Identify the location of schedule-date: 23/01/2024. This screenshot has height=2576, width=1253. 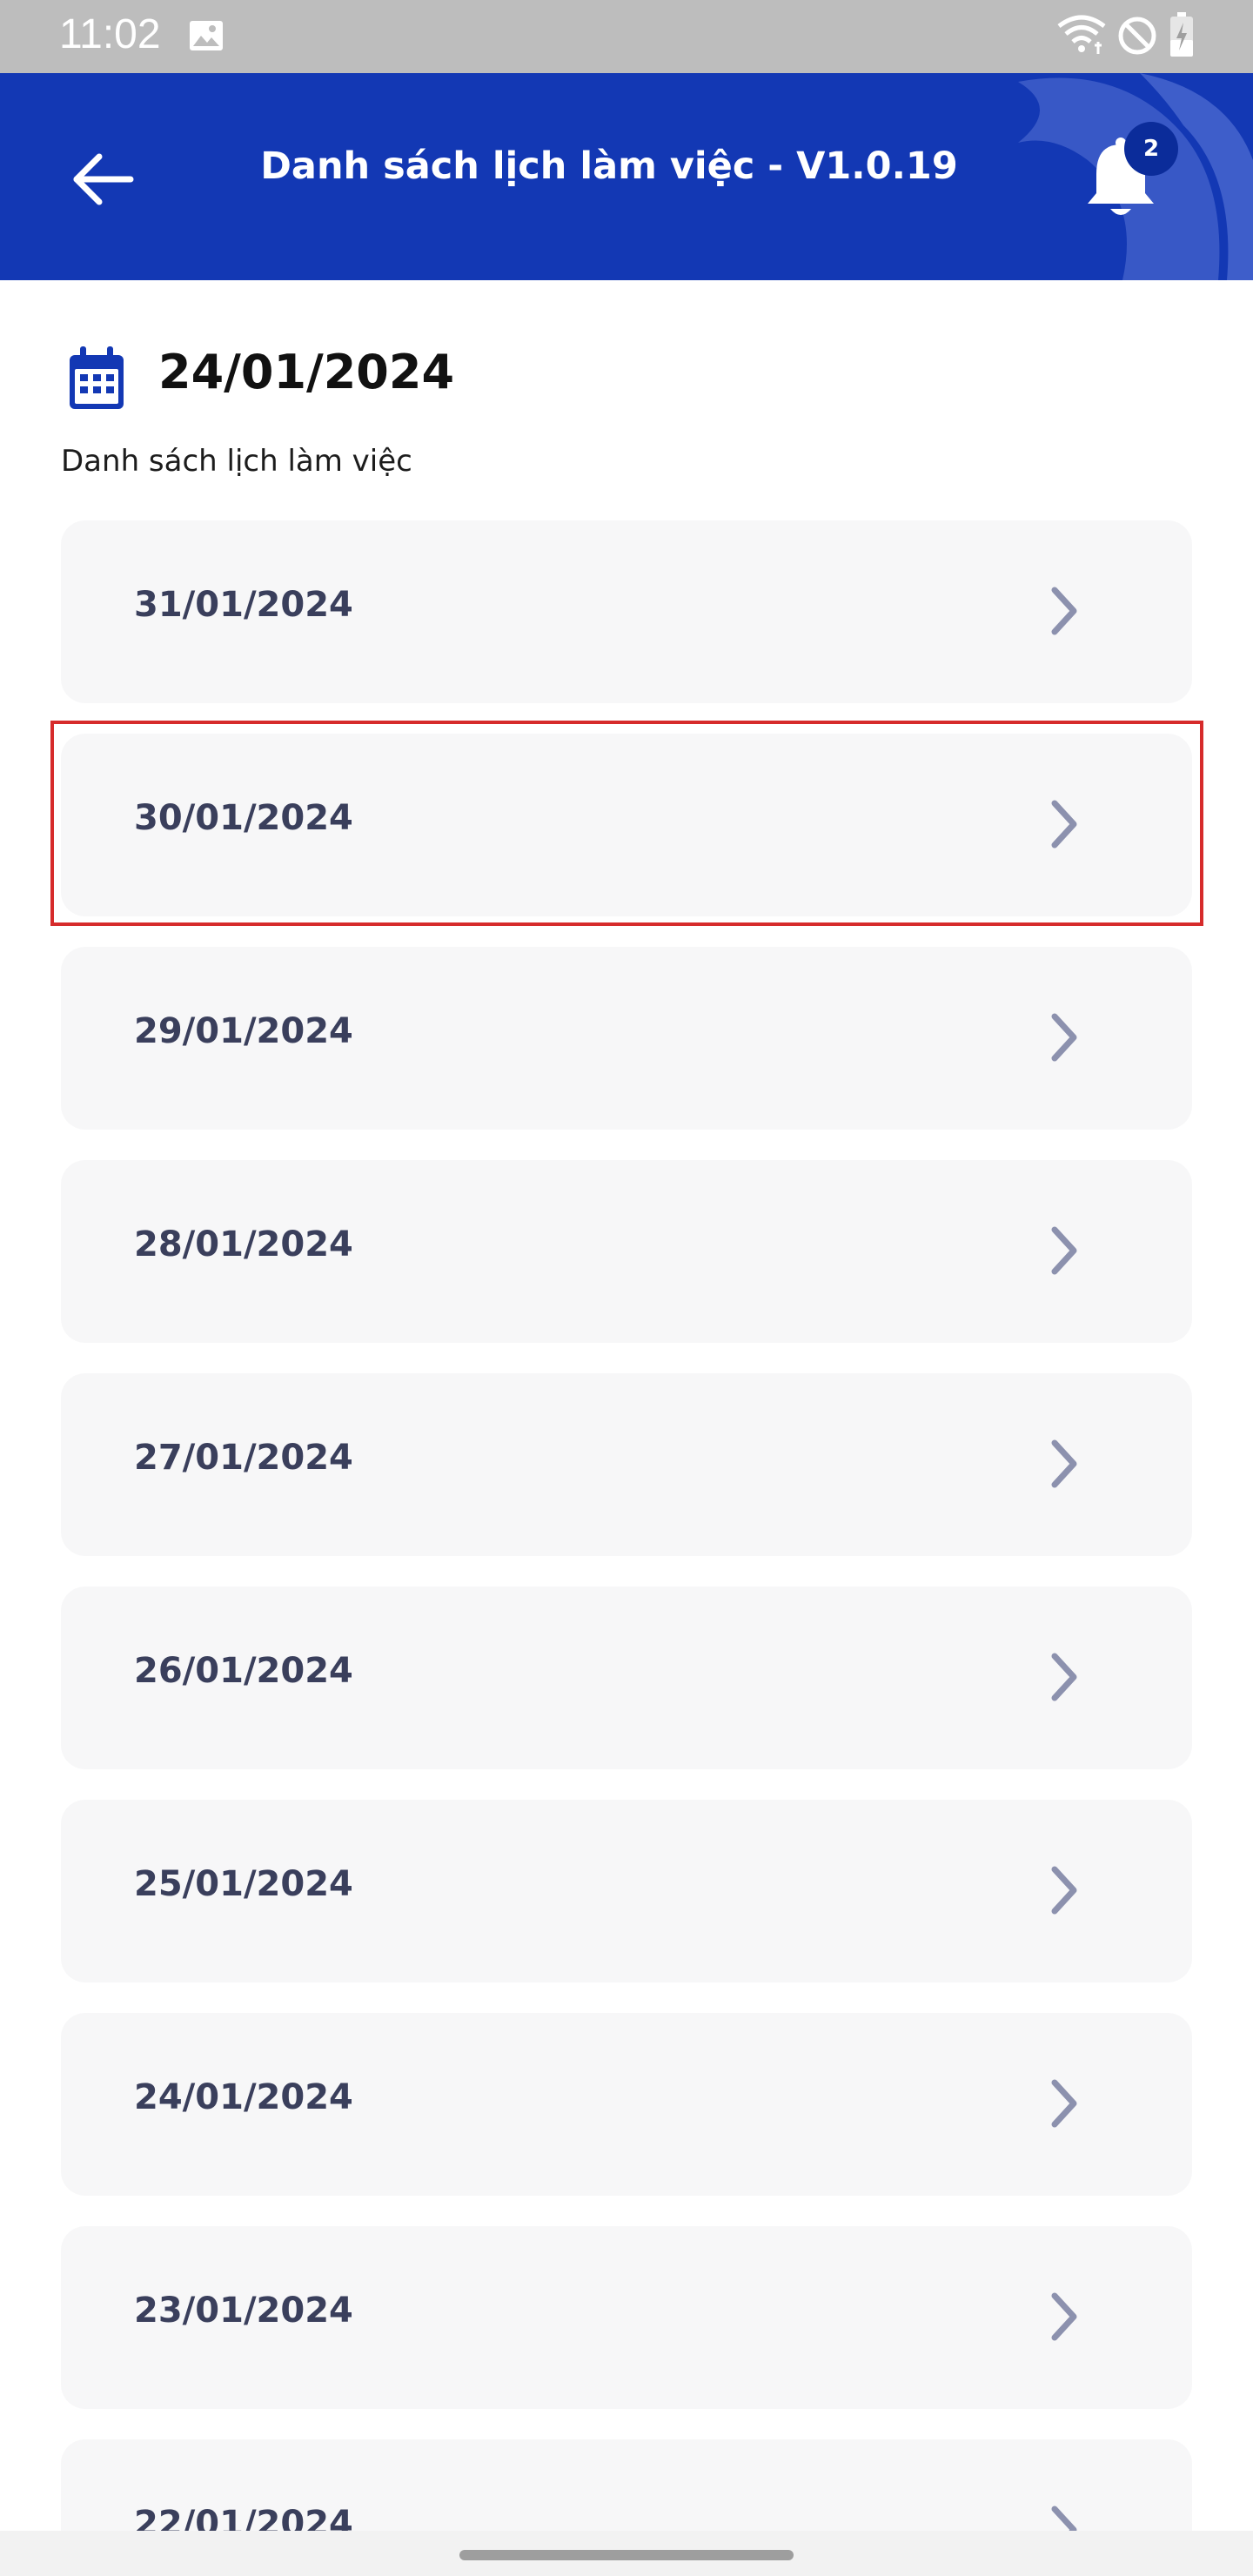
(244, 2311).